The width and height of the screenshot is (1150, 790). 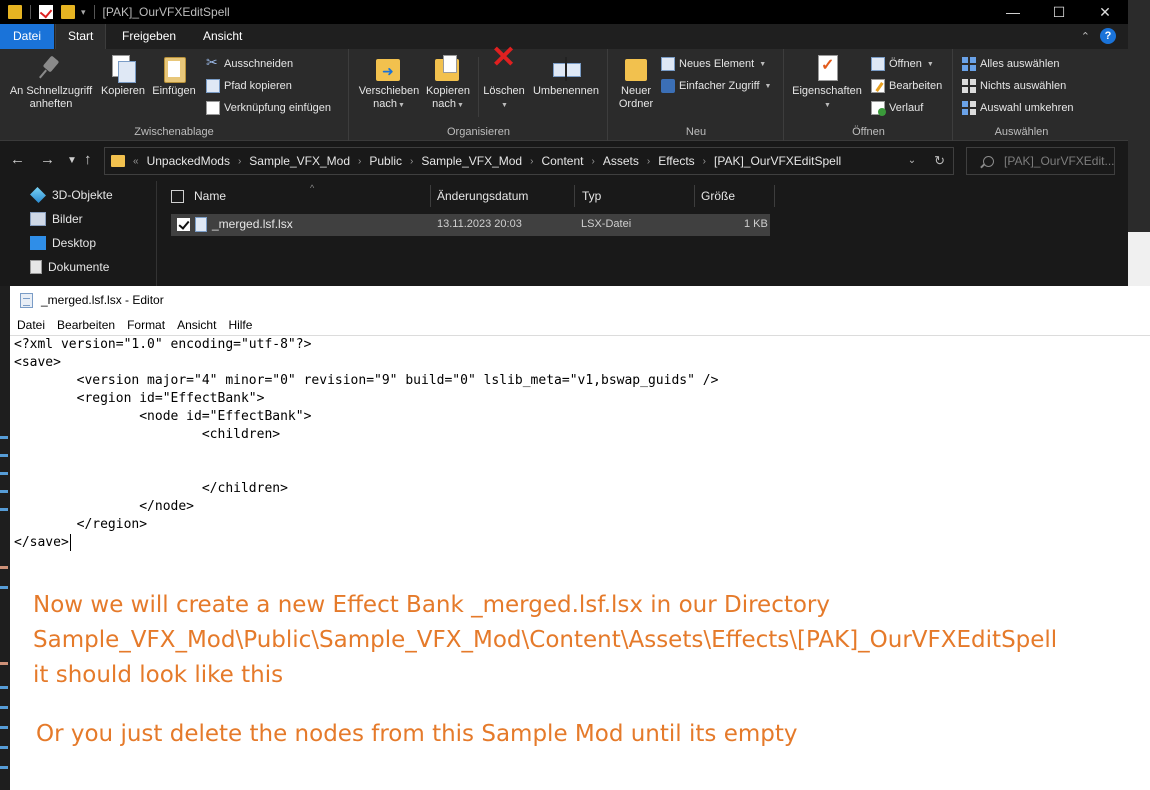 I want to click on close-button: ✕, so click(x=1105, y=12).